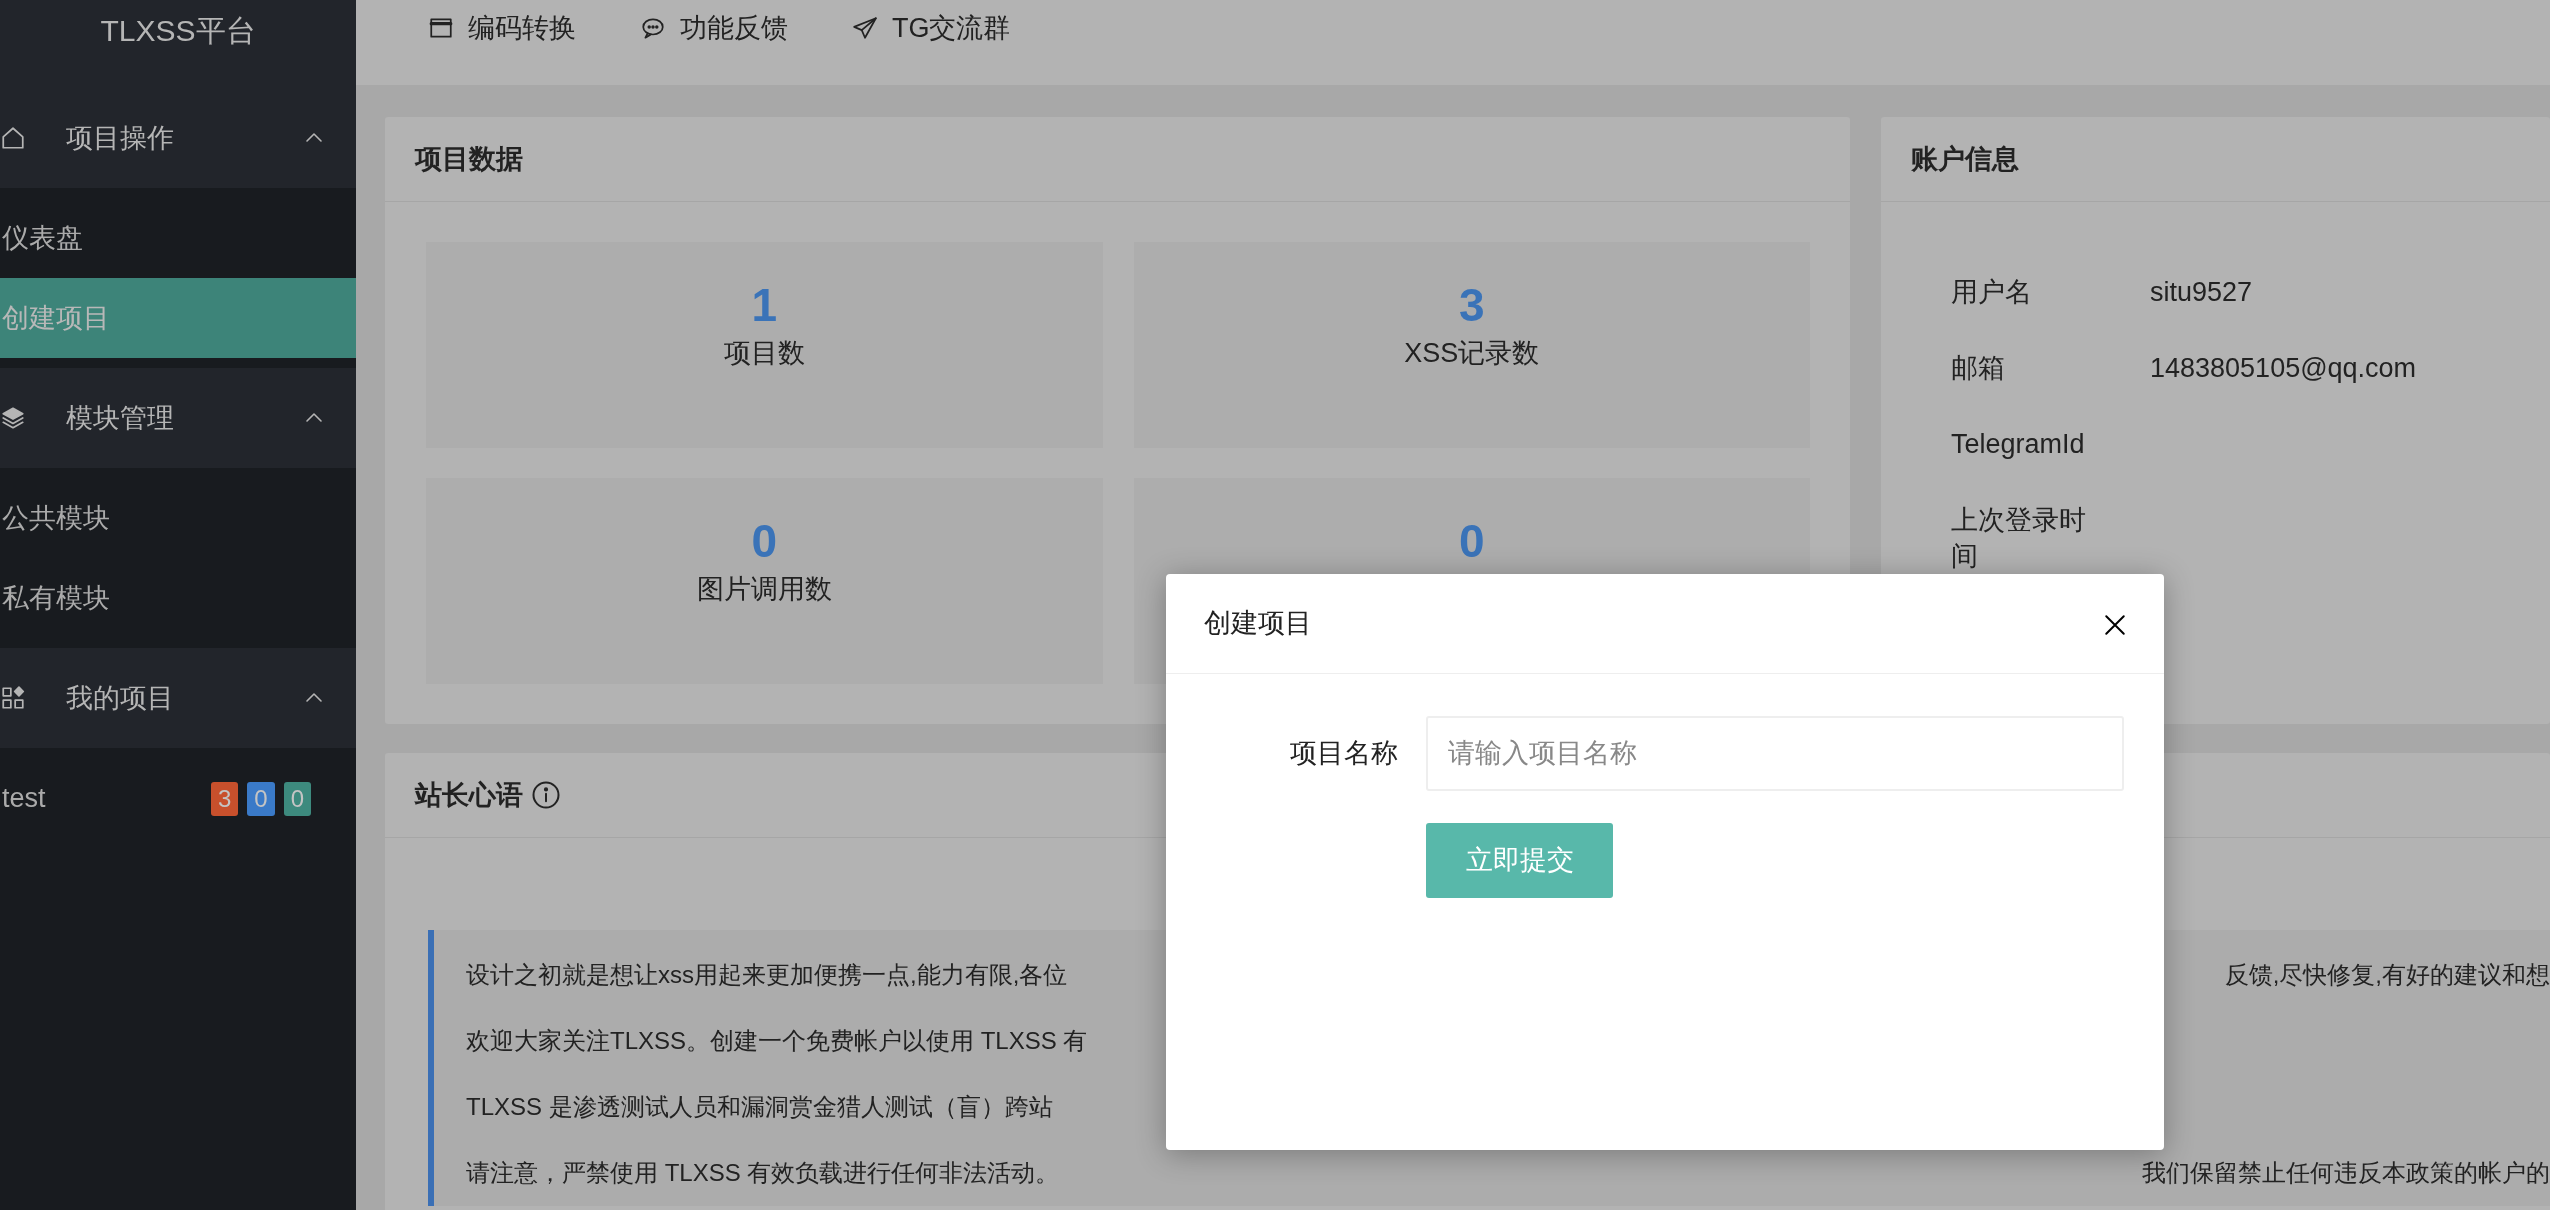 This screenshot has width=2550, height=1210. Describe the element at coordinates (178, 238) in the screenshot. I see `sidebar-item: 仪表盘` at that location.